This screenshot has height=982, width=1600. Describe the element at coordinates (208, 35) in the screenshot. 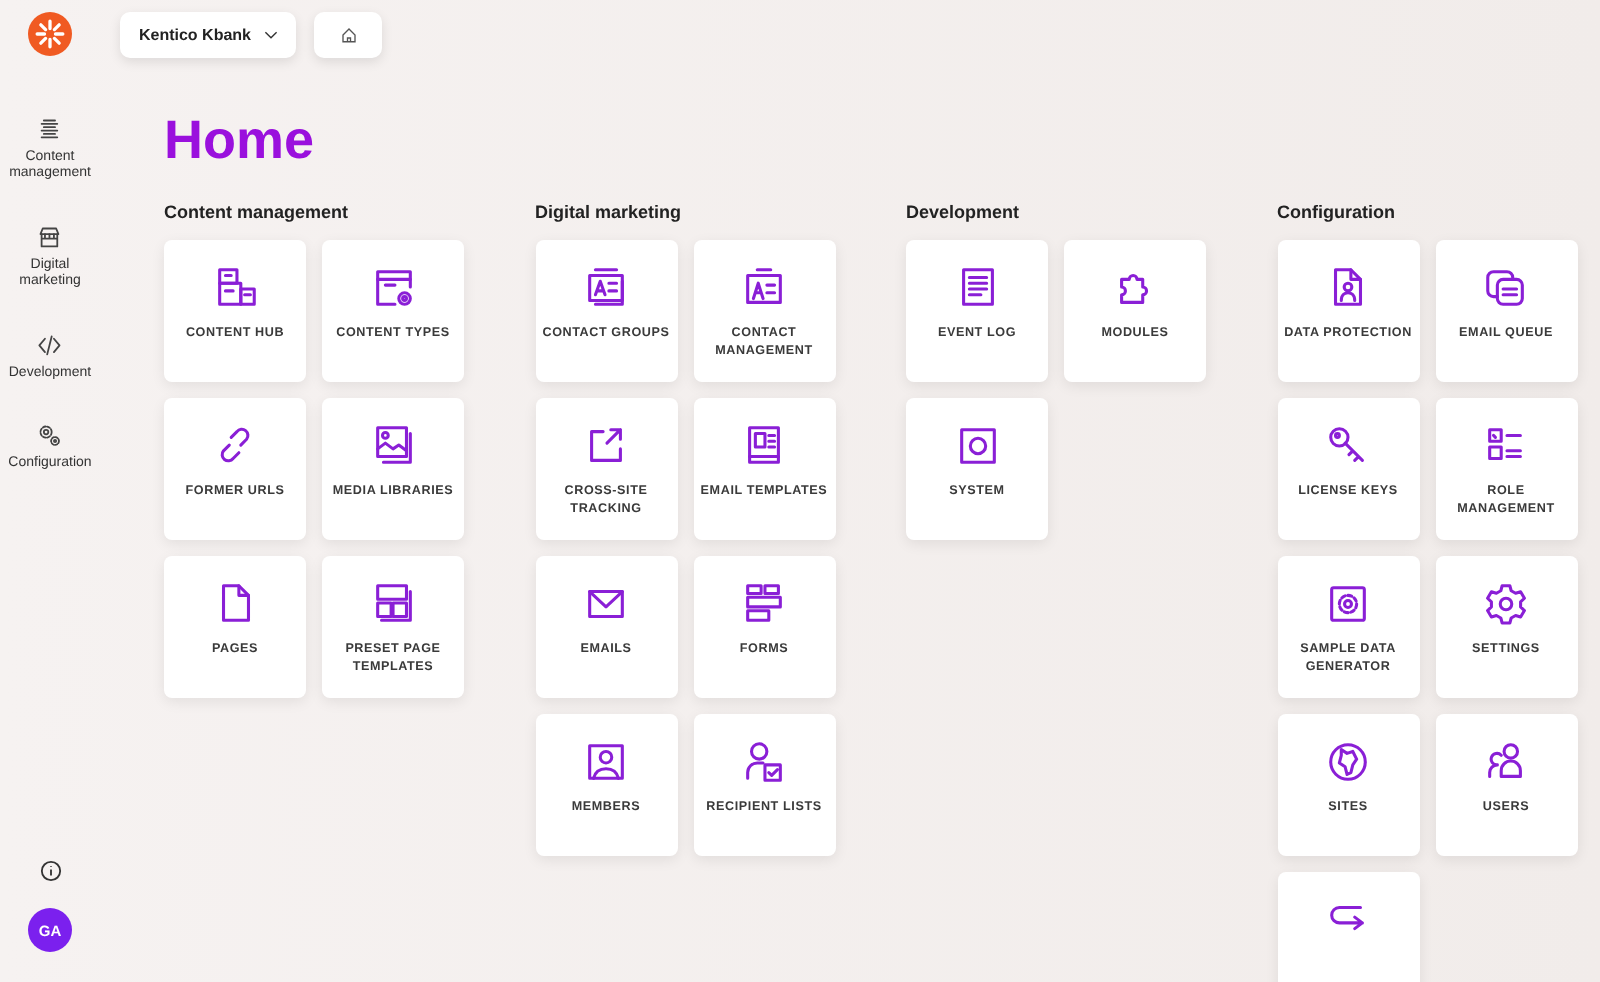

I see `site-selector: Kentico Kbank` at that location.